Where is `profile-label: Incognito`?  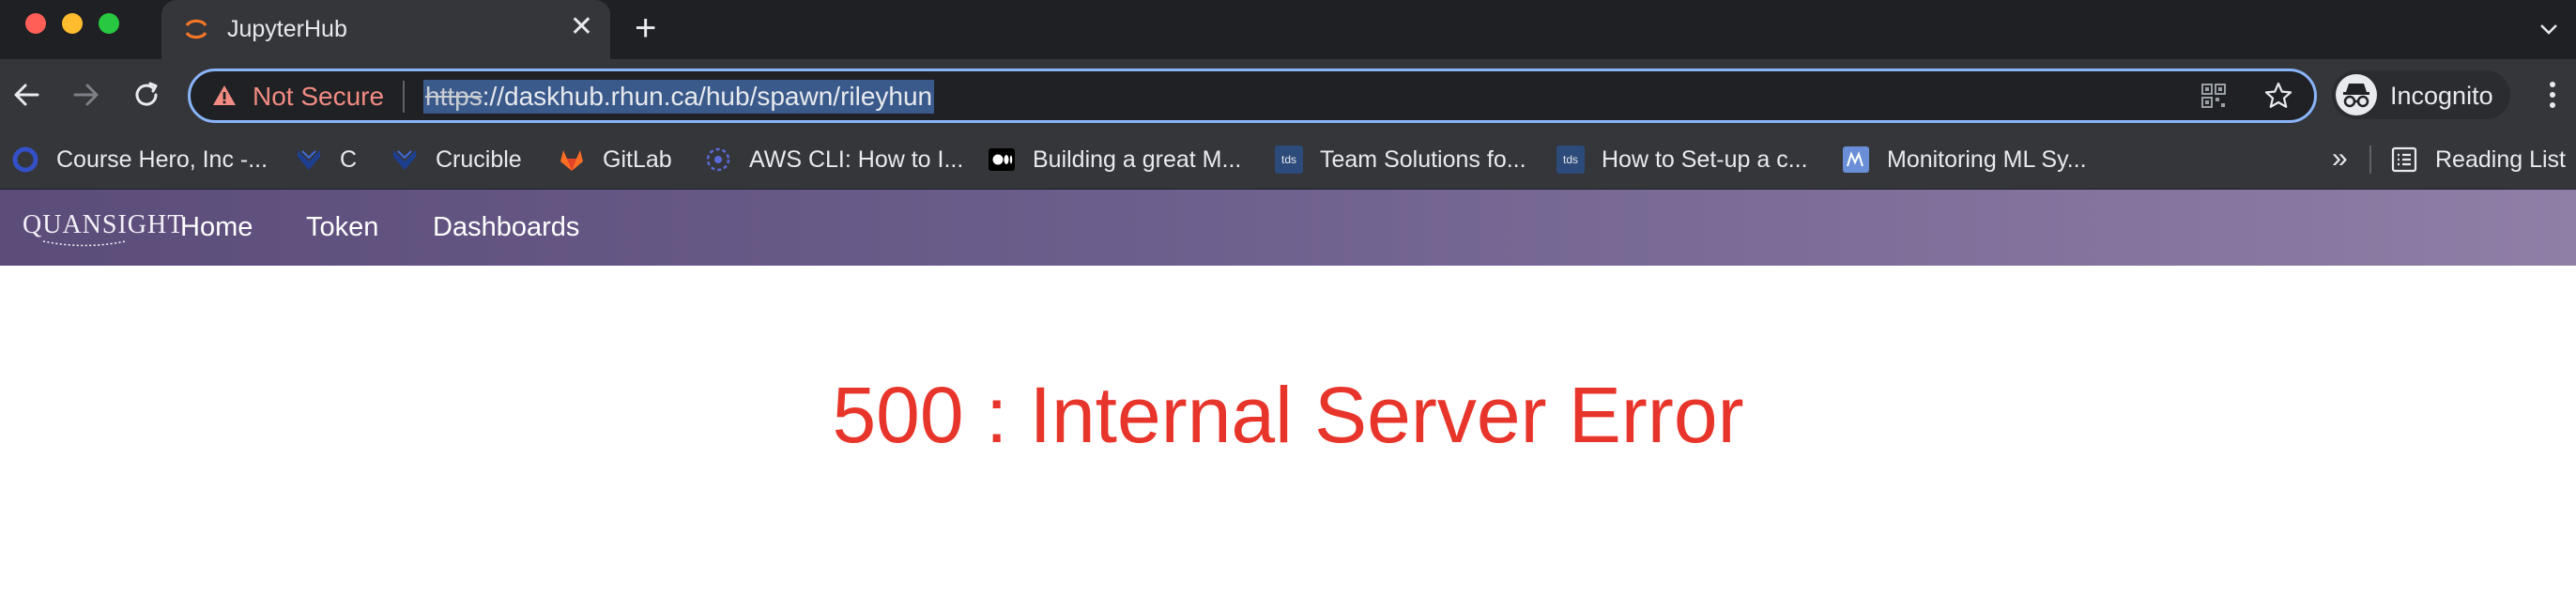 profile-label: Incognito is located at coordinates (2442, 96).